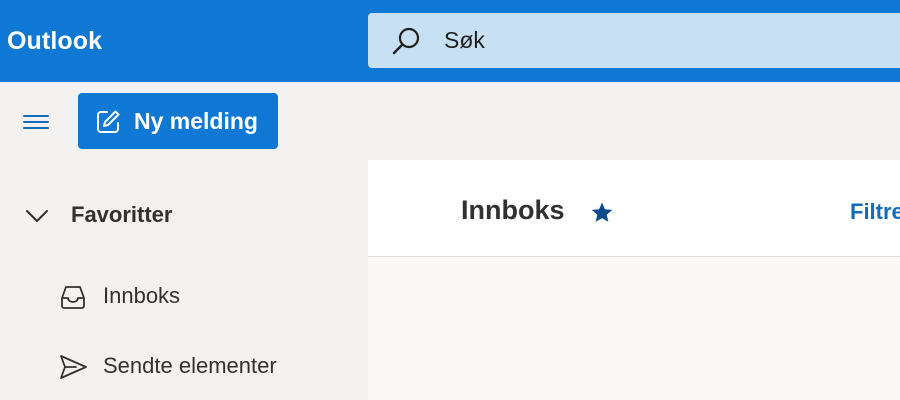  What do you see at coordinates (184, 296) in the screenshot?
I see `sidebar-item-inbox: Innboks` at bounding box center [184, 296].